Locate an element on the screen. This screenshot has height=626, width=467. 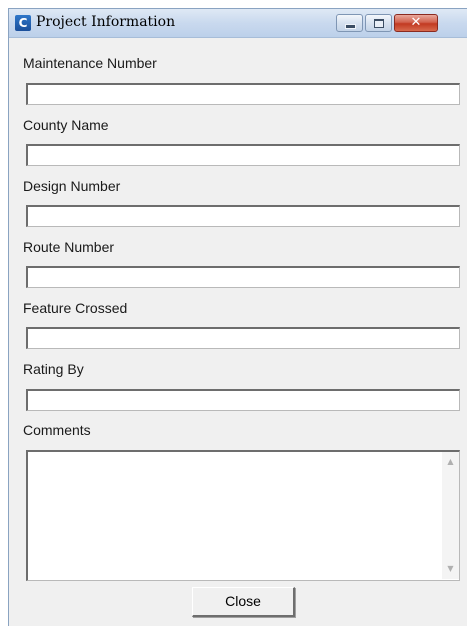
design-number-input is located at coordinates (243, 216).